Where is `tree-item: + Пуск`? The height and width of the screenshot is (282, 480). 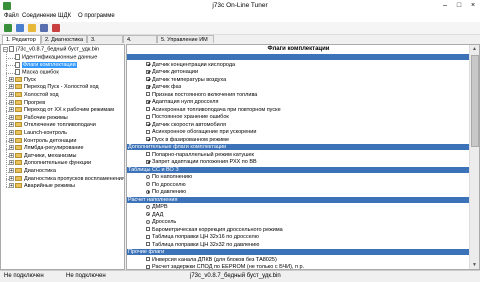 tree-item: + Пуск is located at coordinates (22, 80).